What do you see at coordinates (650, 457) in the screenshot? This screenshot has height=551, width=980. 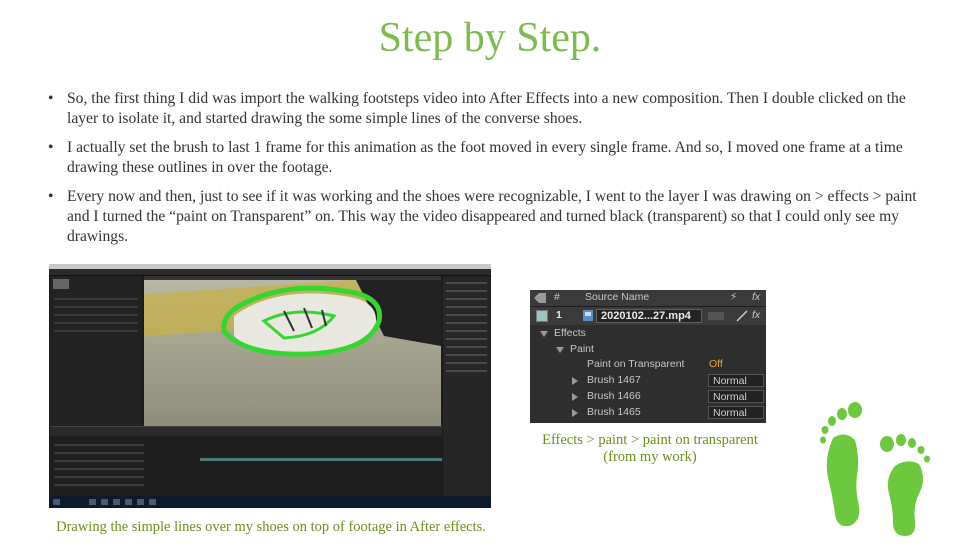 I see `caption-right-line2: (from my work)` at bounding box center [650, 457].